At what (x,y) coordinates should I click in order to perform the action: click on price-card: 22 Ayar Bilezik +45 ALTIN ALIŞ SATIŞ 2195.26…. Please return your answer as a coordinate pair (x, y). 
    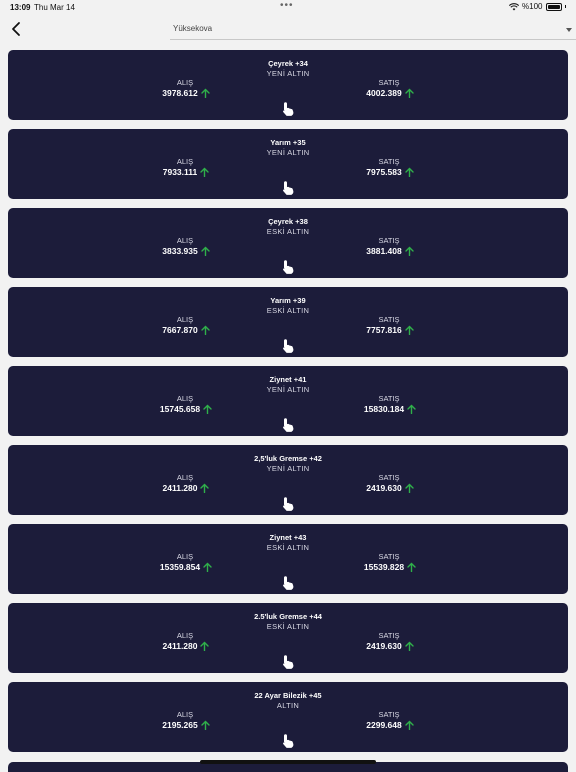
    Looking at the image, I should click on (288, 717).